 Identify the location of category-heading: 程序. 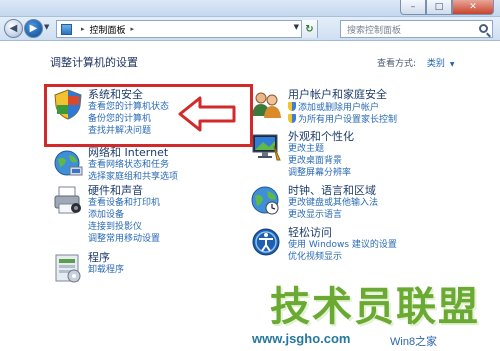
(106, 258).